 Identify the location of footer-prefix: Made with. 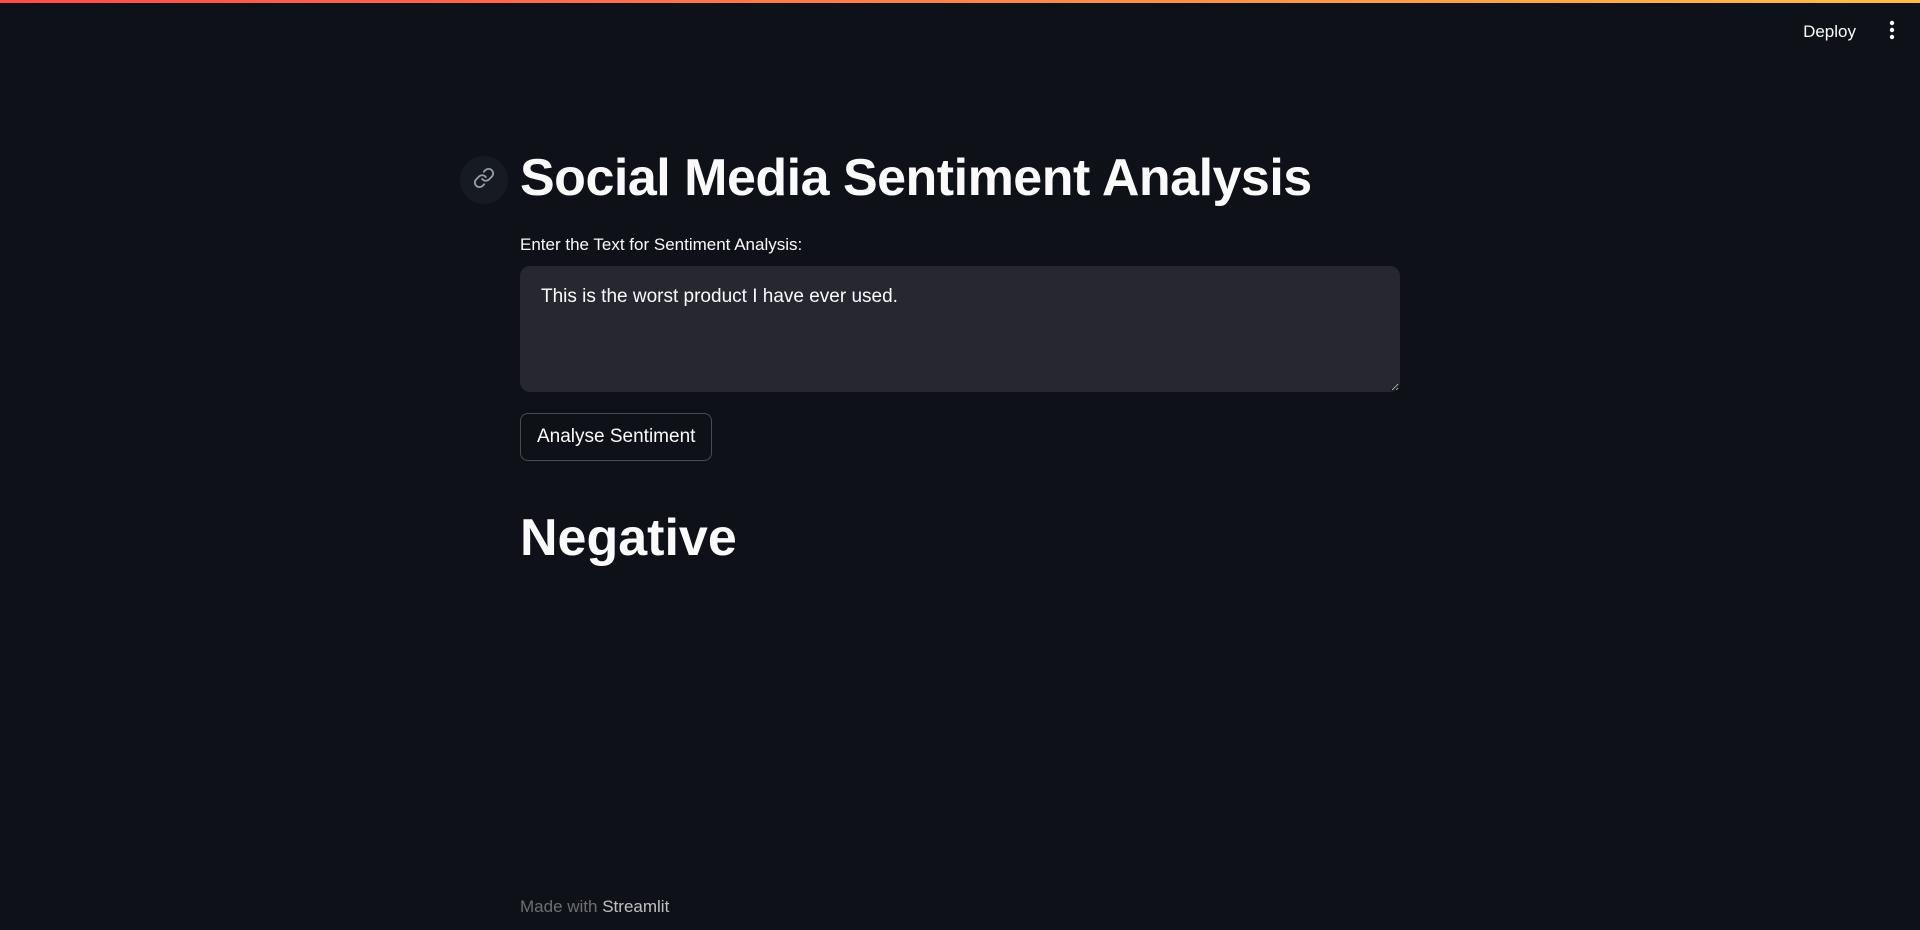
(559, 906).